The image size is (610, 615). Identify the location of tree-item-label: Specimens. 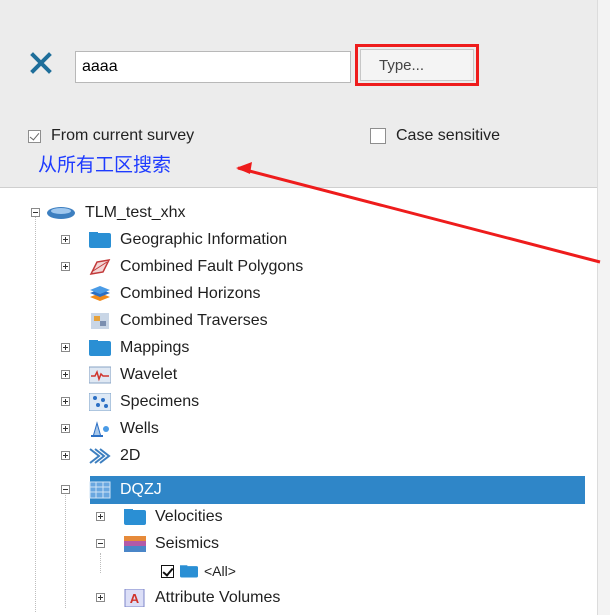
(160, 401).